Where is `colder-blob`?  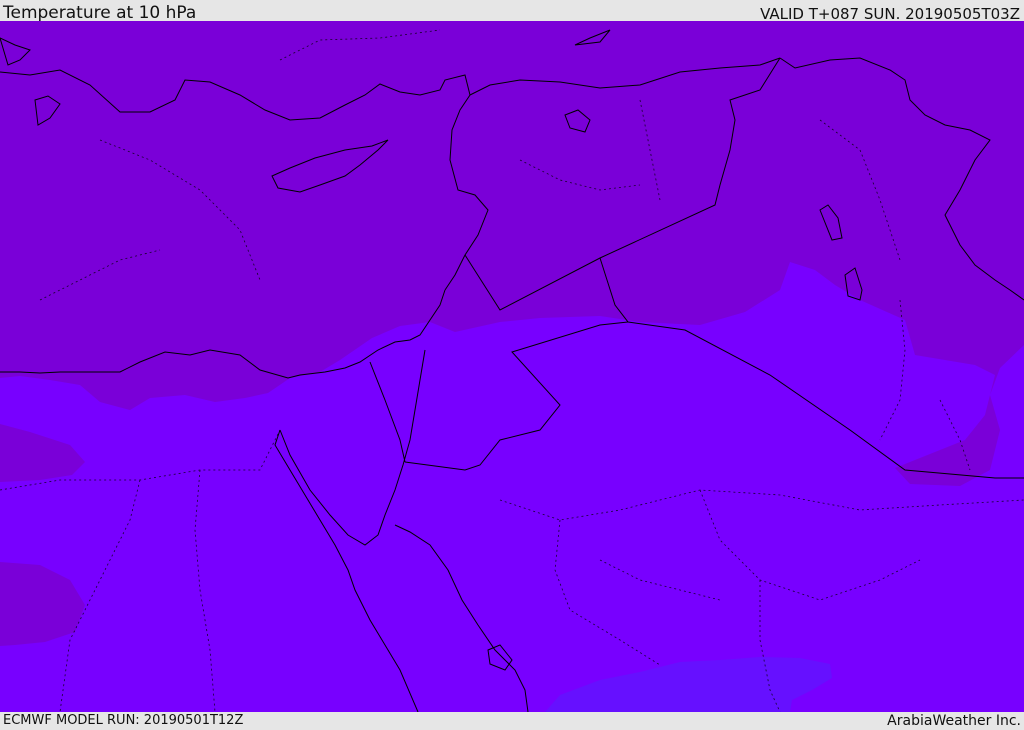 colder-blob is located at coordinates (709, 275).